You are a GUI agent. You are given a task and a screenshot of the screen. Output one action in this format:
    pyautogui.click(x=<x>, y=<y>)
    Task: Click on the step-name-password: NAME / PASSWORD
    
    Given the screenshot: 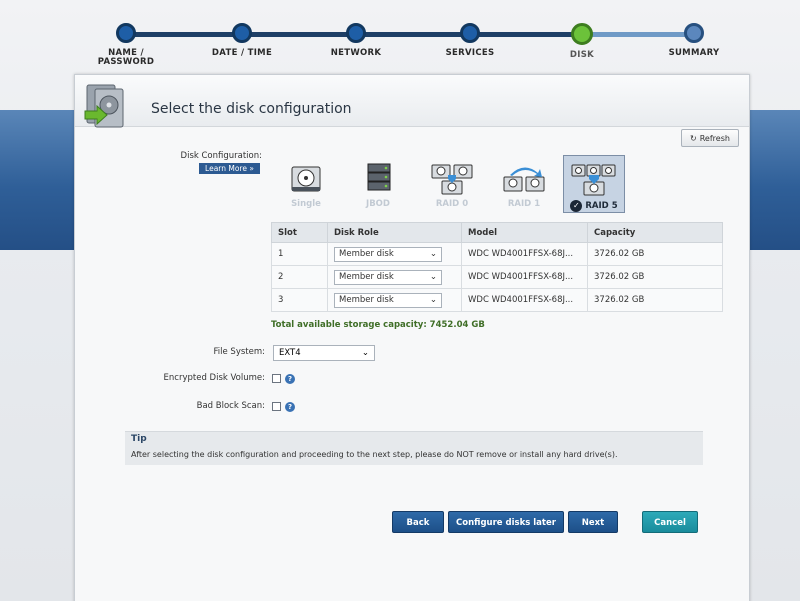 What is the action you would take?
    pyautogui.click(x=126, y=45)
    